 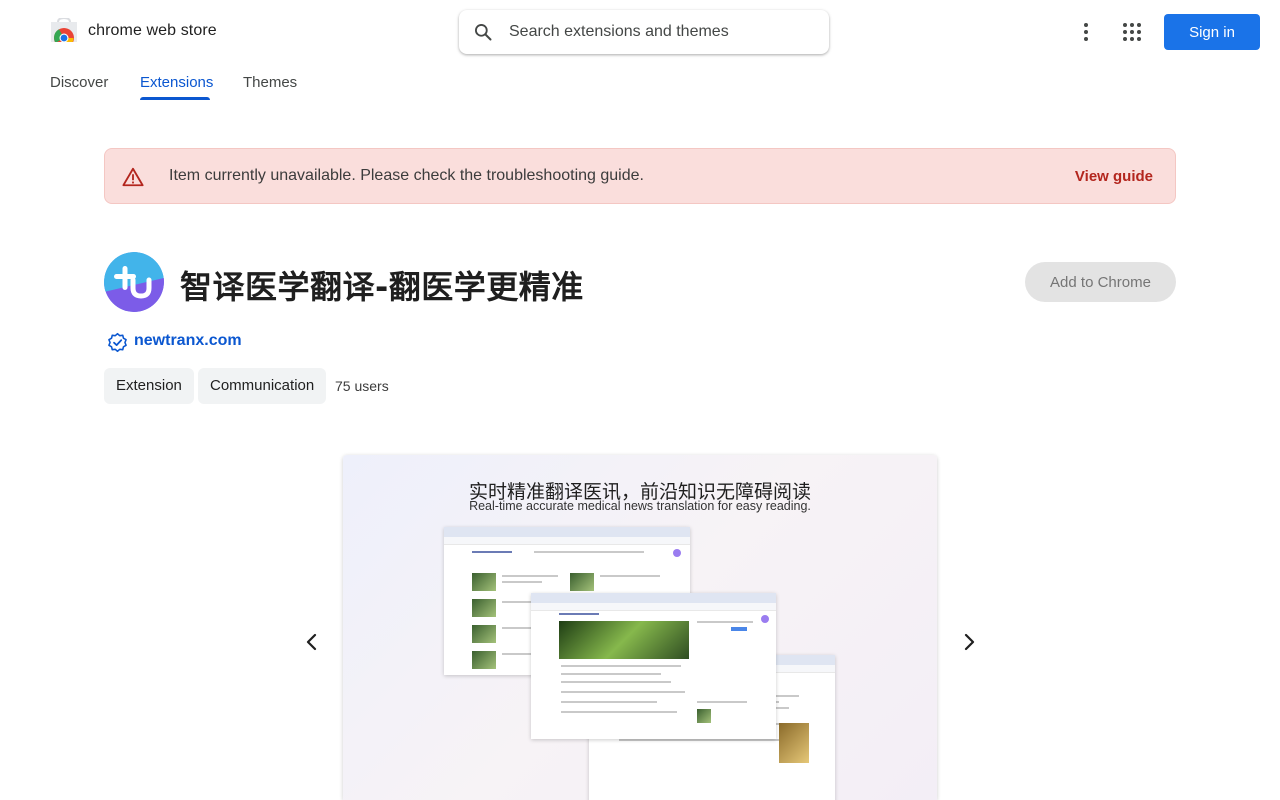 What do you see at coordinates (312, 642) in the screenshot?
I see `chevron-left-icon` at bounding box center [312, 642].